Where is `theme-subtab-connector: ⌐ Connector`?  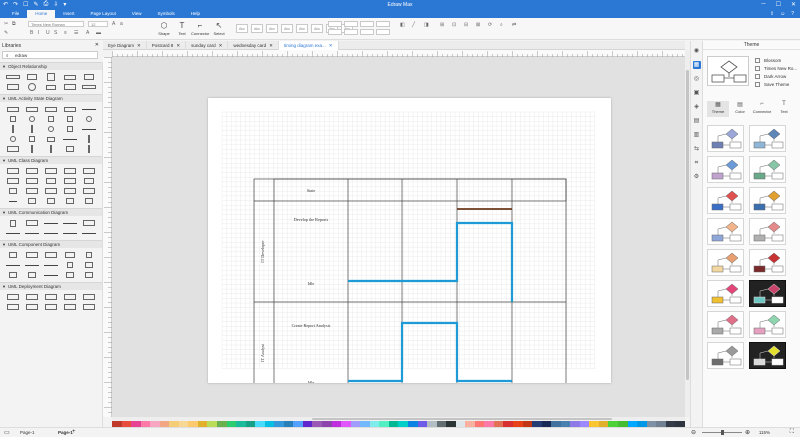
theme-subtab-connector: ⌐ Connector is located at coordinates (762, 109).